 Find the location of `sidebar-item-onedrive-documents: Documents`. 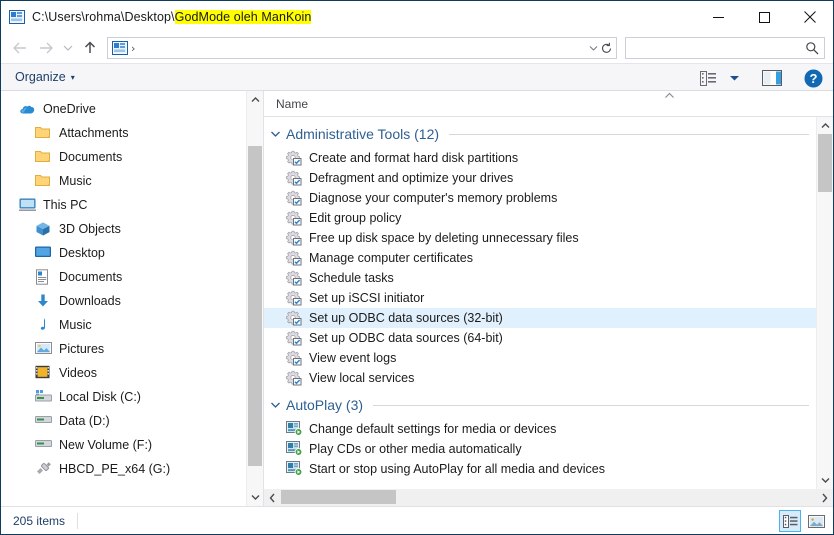

sidebar-item-onedrive-documents: Documents is located at coordinates (123, 157).